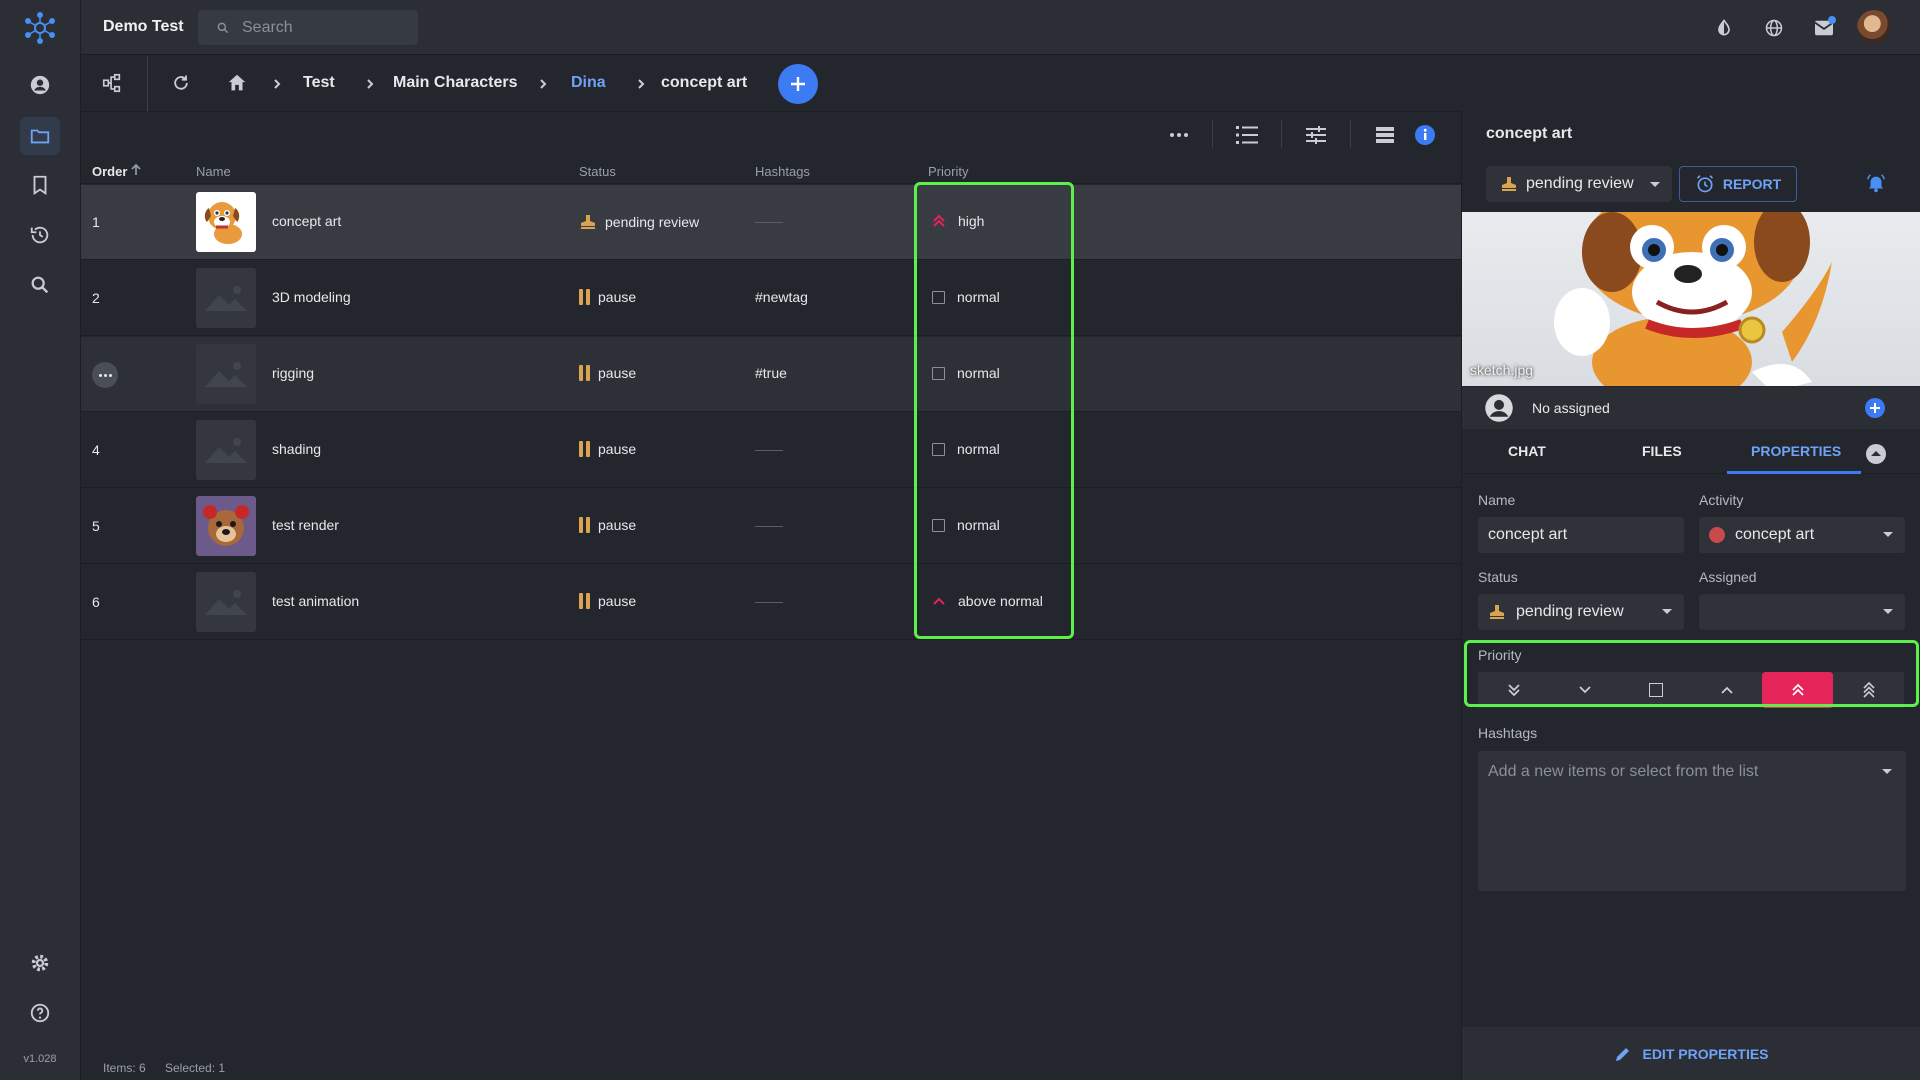 The image size is (1920, 1080). What do you see at coordinates (237, 83) in the screenshot?
I see `home-icon` at bounding box center [237, 83].